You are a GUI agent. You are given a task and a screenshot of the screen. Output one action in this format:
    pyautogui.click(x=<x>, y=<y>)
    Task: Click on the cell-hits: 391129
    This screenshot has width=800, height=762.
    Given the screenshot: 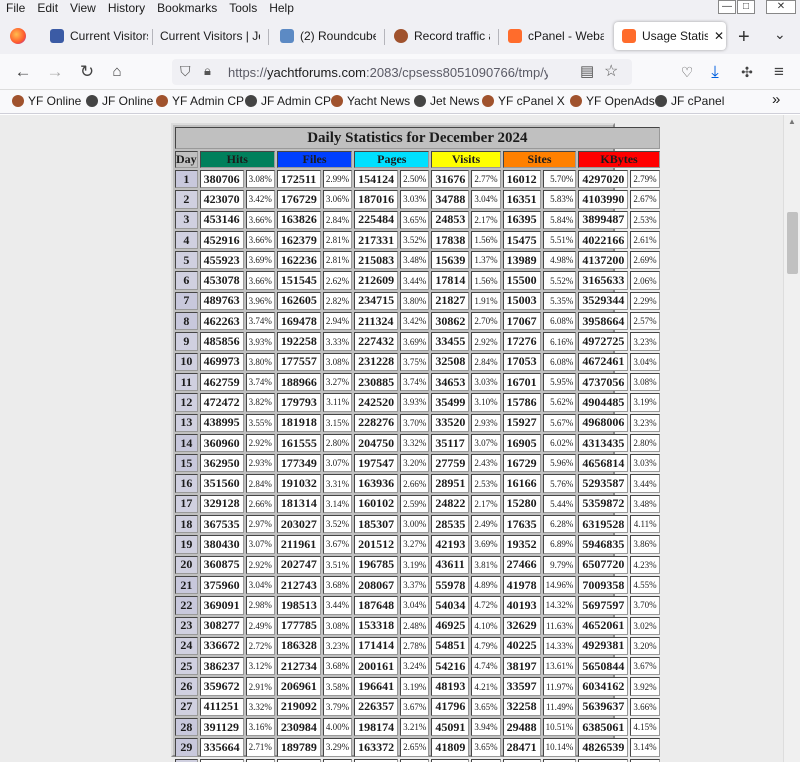 What is the action you would take?
    pyautogui.click(x=221, y=727)
    